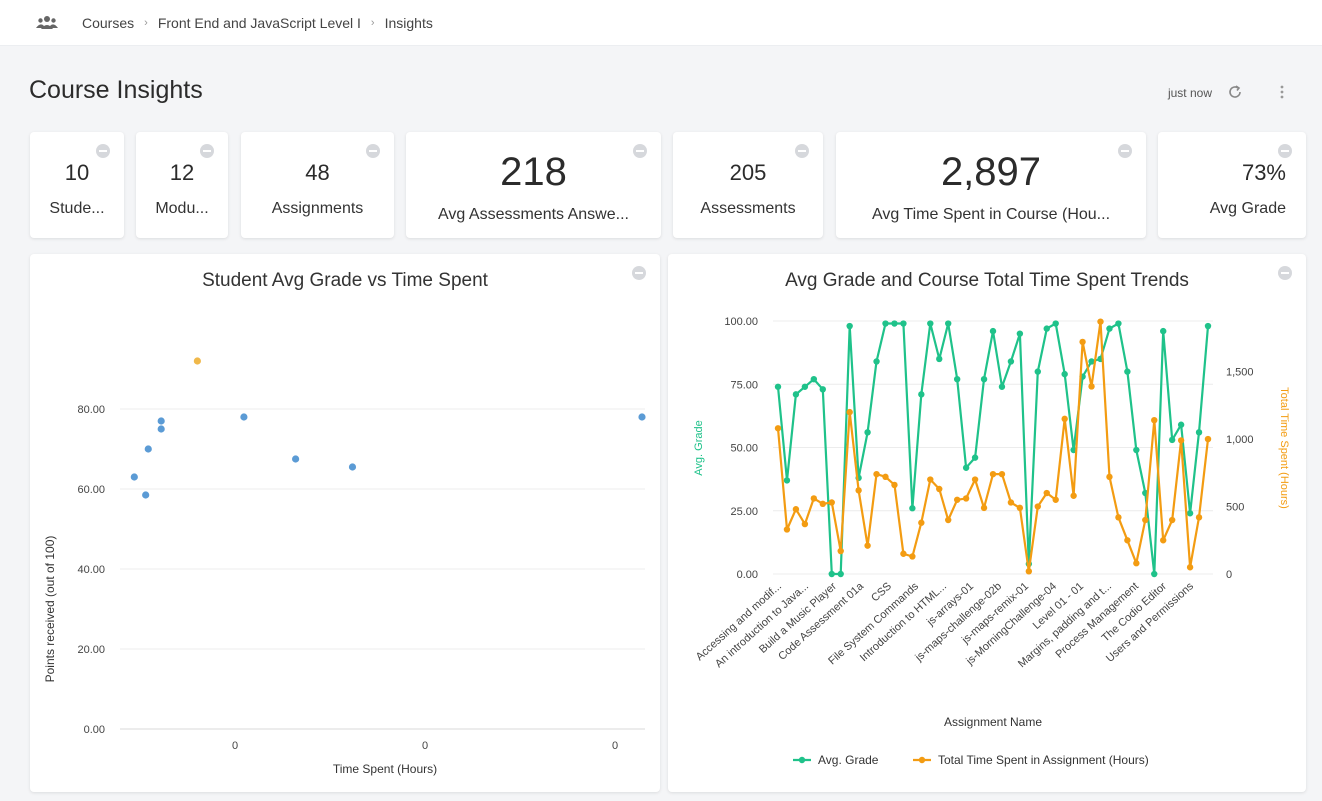 The image size is (1322, 801). Describe the element at coordinates (108, 23) in the screenshot. I see `breadcrumb-courses-link: Courses` at that location.